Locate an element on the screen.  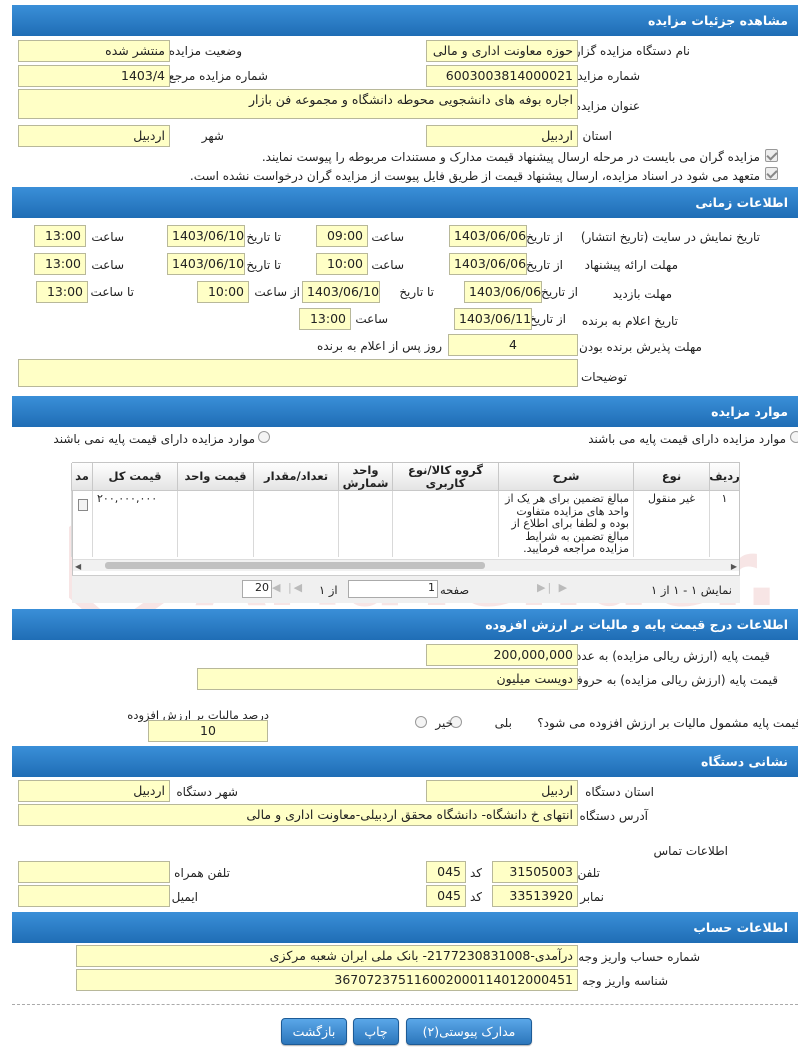
pager-of-label: از ۱ is located at coordinates (328, 590).